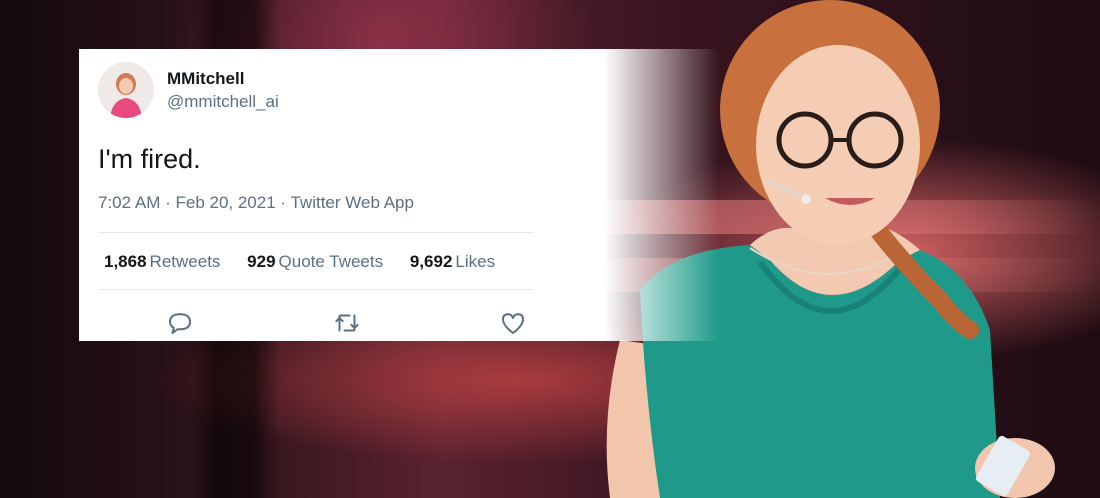  I want to click on tweet-stats: 1,868 Retweets 929 Quote Tweets 9,692 Likes, so click(310, 262).